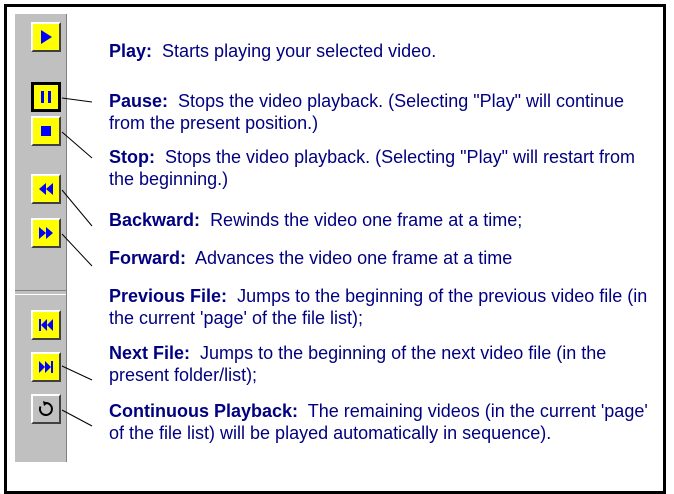 This screenshot has width=674, height=494. Describe the element at coordinates (148, 258) in the screenshot. I see `entry-title: Forward:` at that location.